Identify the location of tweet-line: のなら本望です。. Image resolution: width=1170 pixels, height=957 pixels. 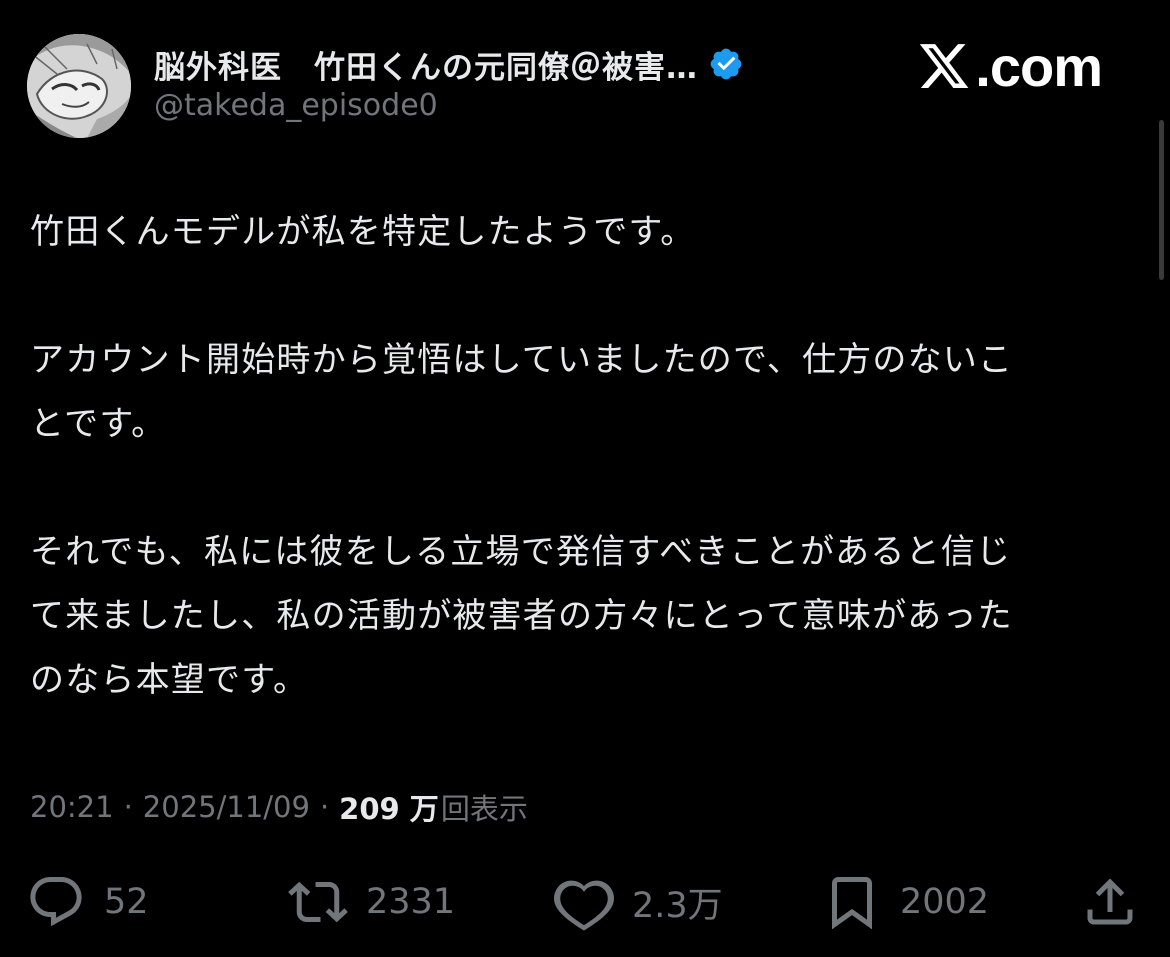
(169, 680).